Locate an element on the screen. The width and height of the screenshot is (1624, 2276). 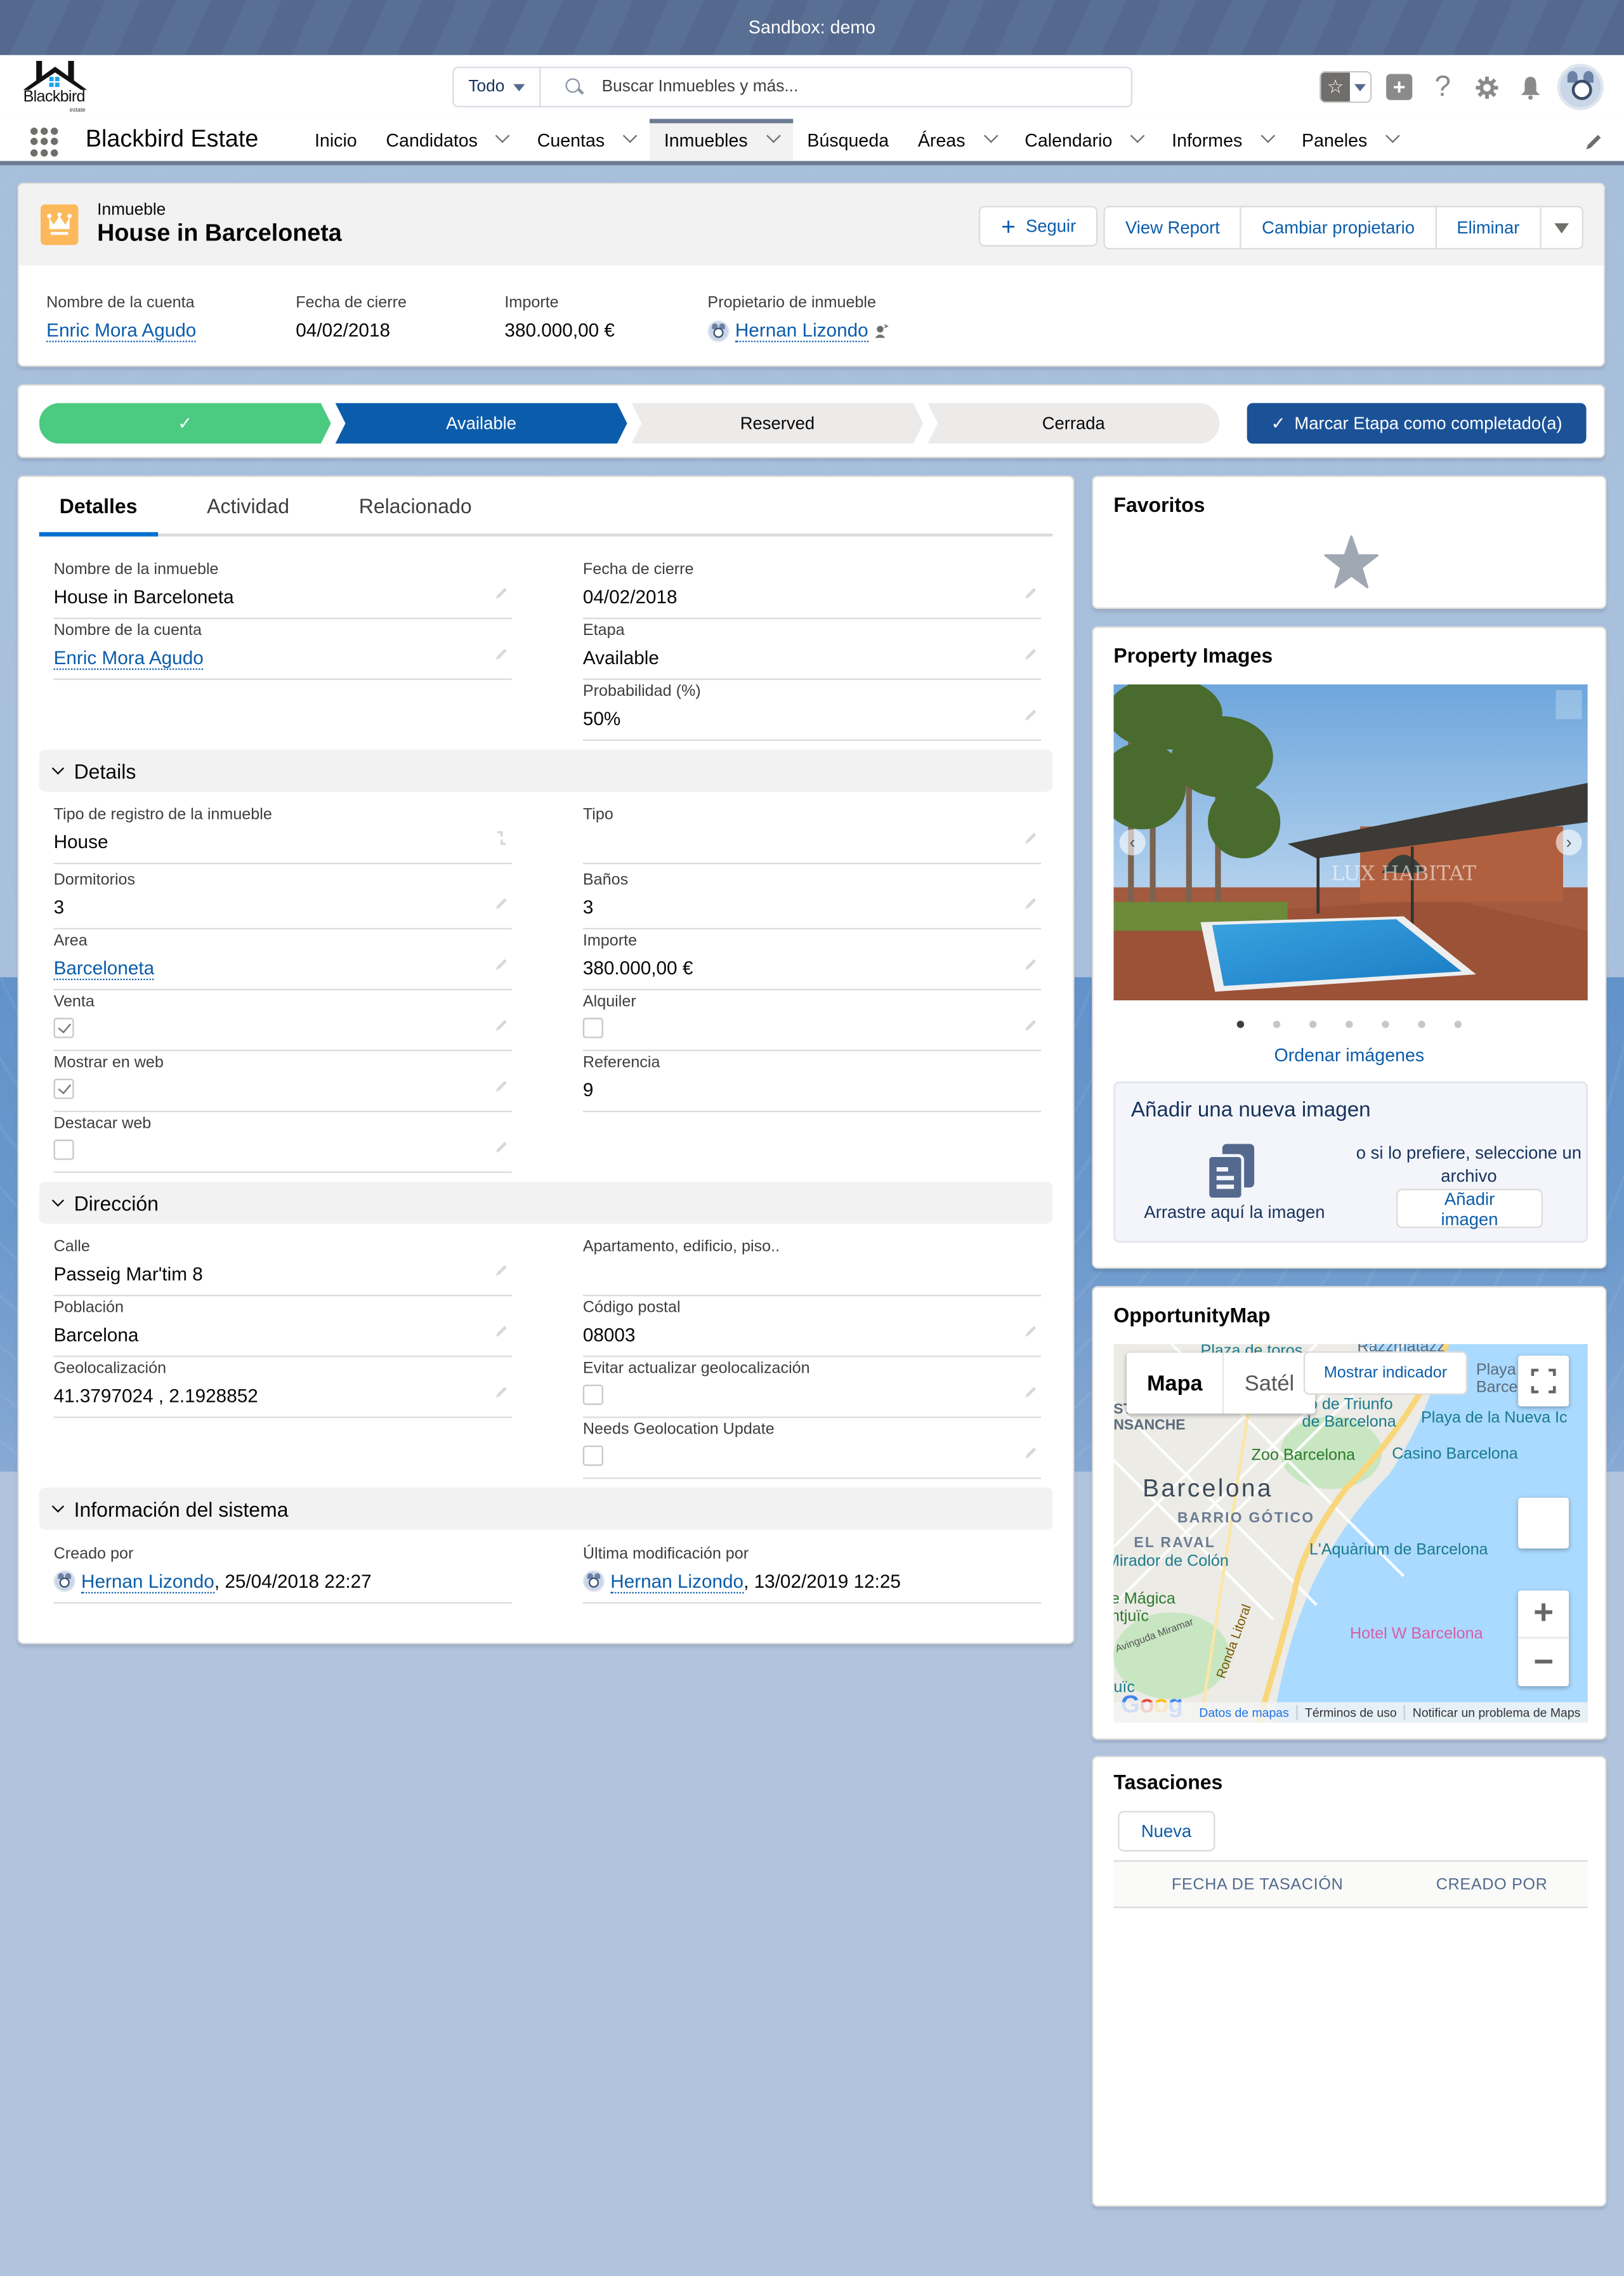
user-avatar is located at coordinates (1581, 86).